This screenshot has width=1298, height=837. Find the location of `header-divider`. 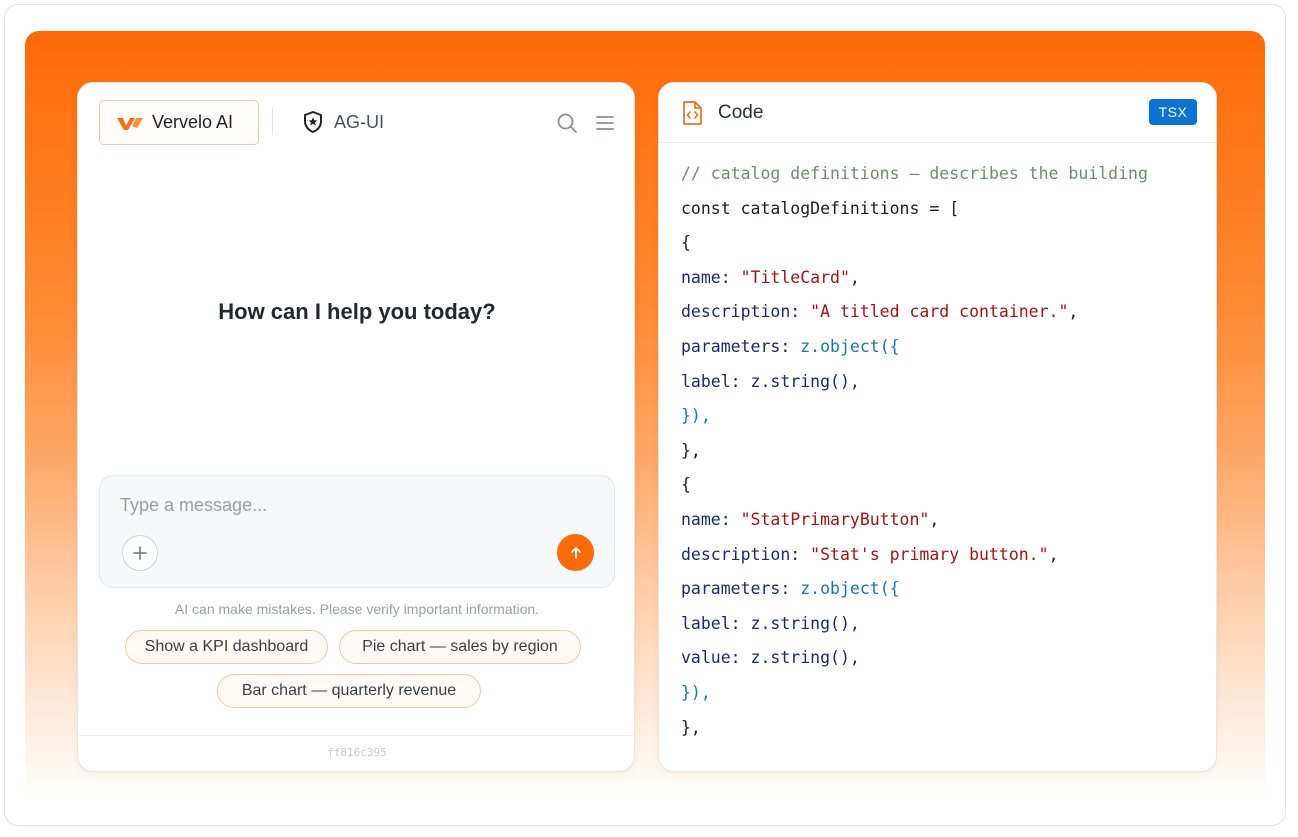

header-divider is located at coordinates (272, 121).